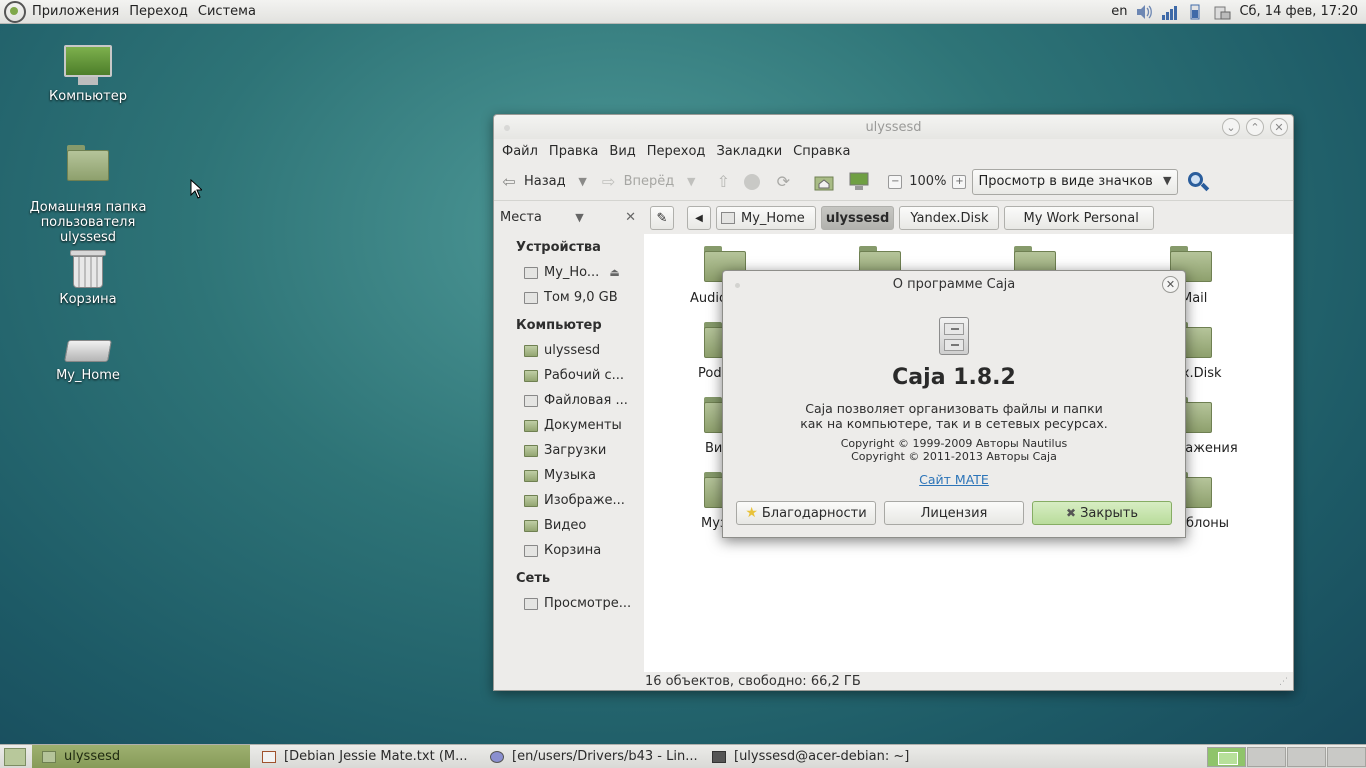 The width and height of the screenshot is (1366, 768). What do you see at coordinates (1170, 12) in the screenshot?
I see `network-signal-icon` at bounding box center [1170, 12].